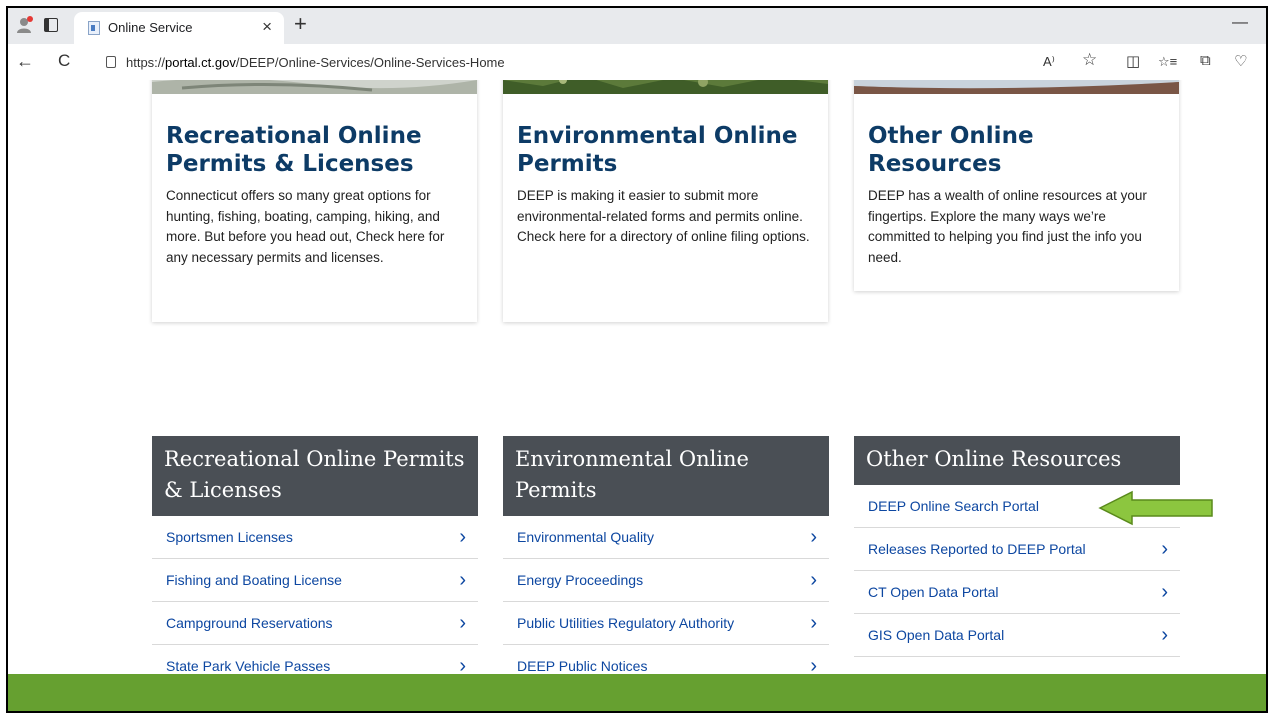 Image resolution: width=1276 pixels, height=719 pixels. I want to click on favorites-list-icon: ☆≡, so click(1167, 62).